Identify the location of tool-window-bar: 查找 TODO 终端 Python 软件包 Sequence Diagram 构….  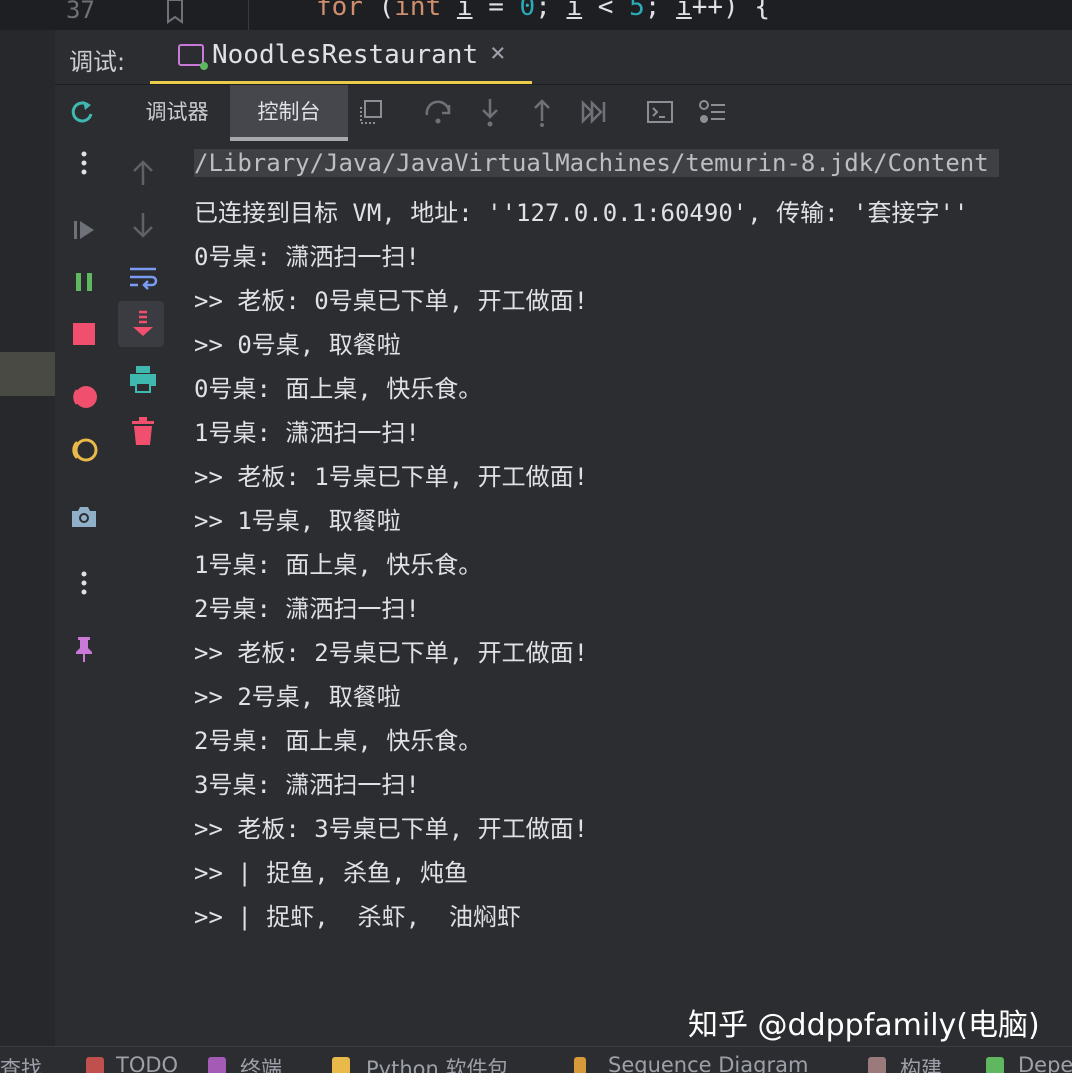
(536, 1059).